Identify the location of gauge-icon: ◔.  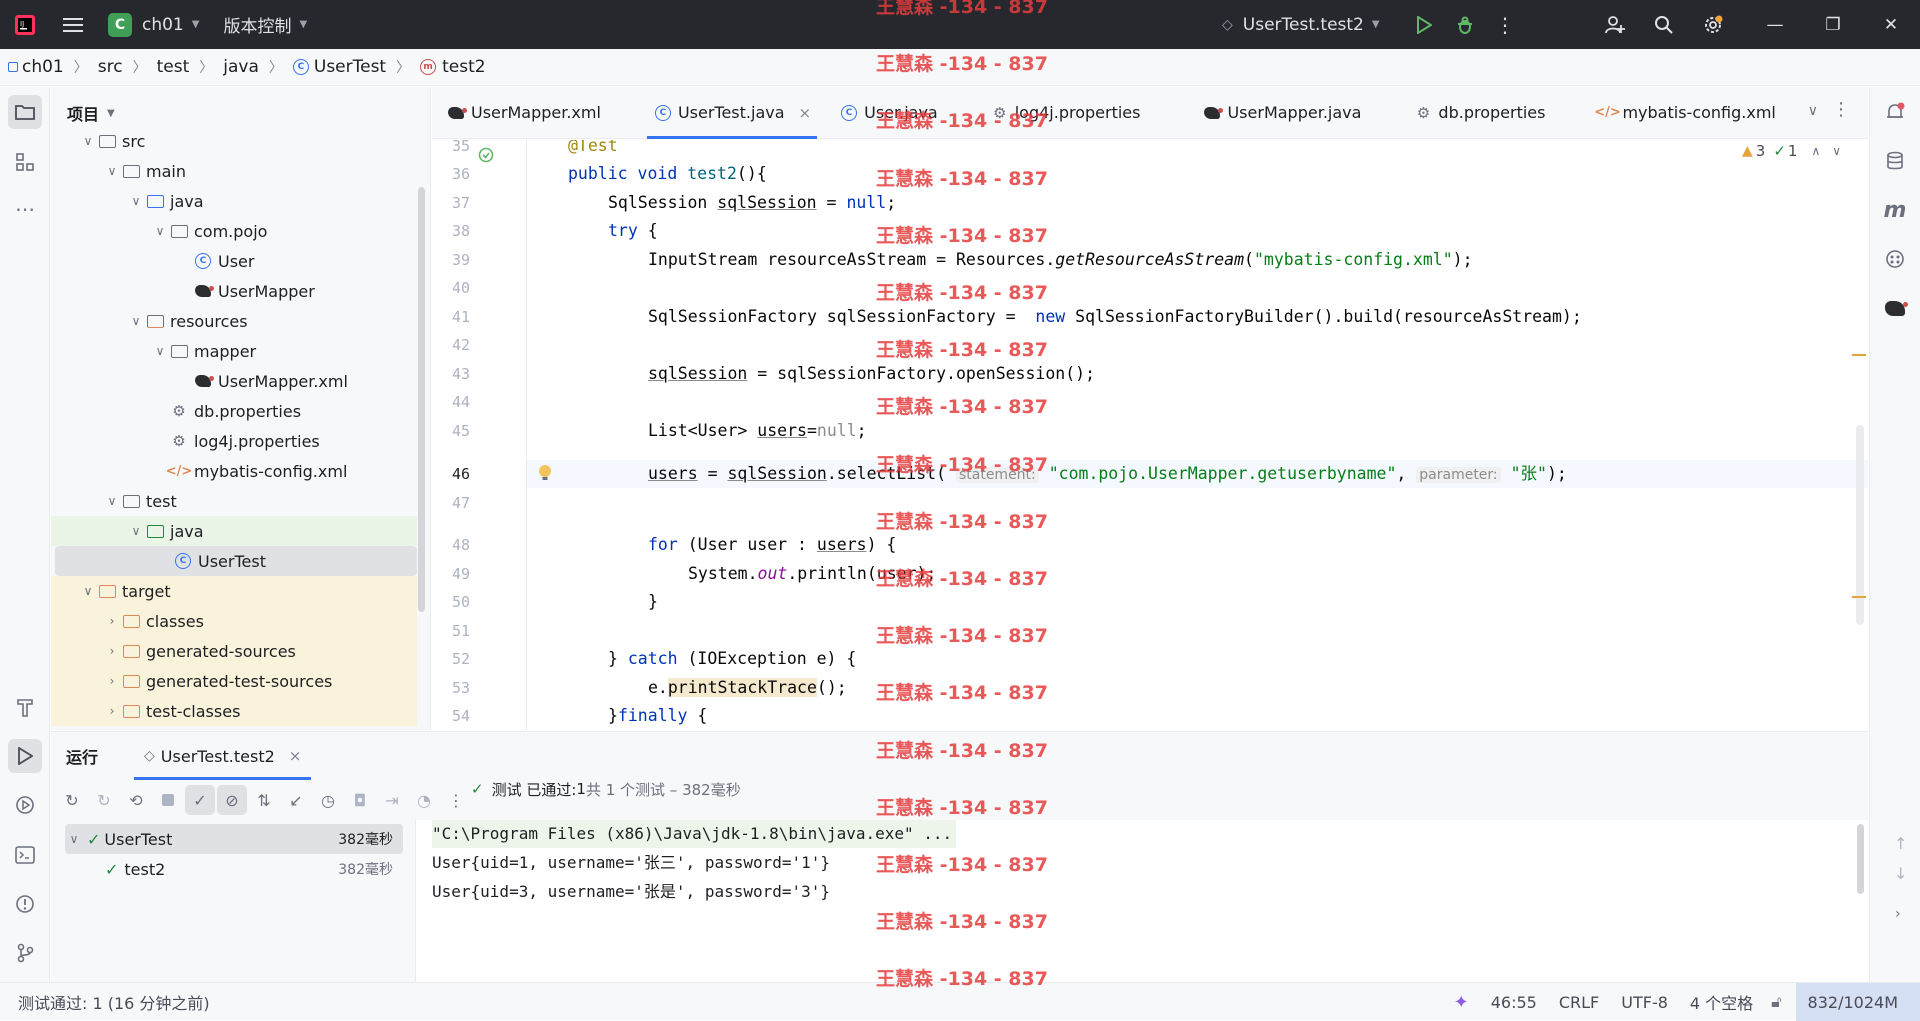
(424, 800).